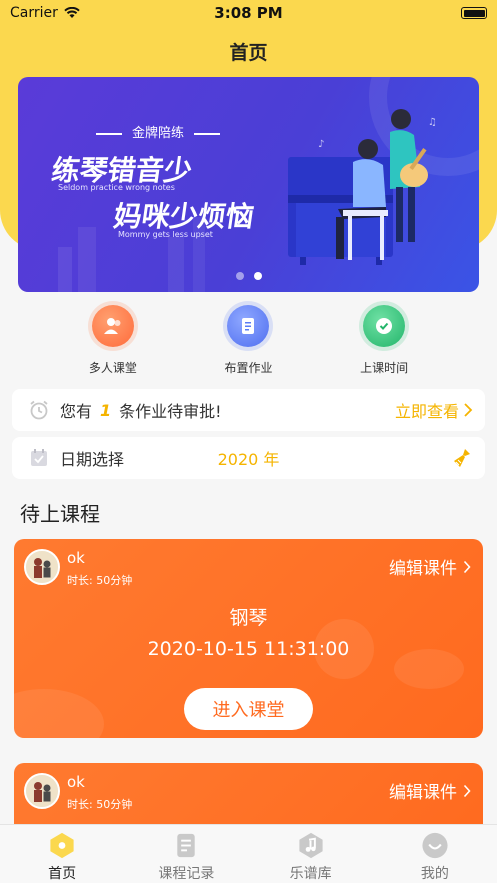 The image size is (497, 883). What do you see at coordinates (186, 845) in the screenshot?
I see `record-icon` at bounding box center [186, 845].